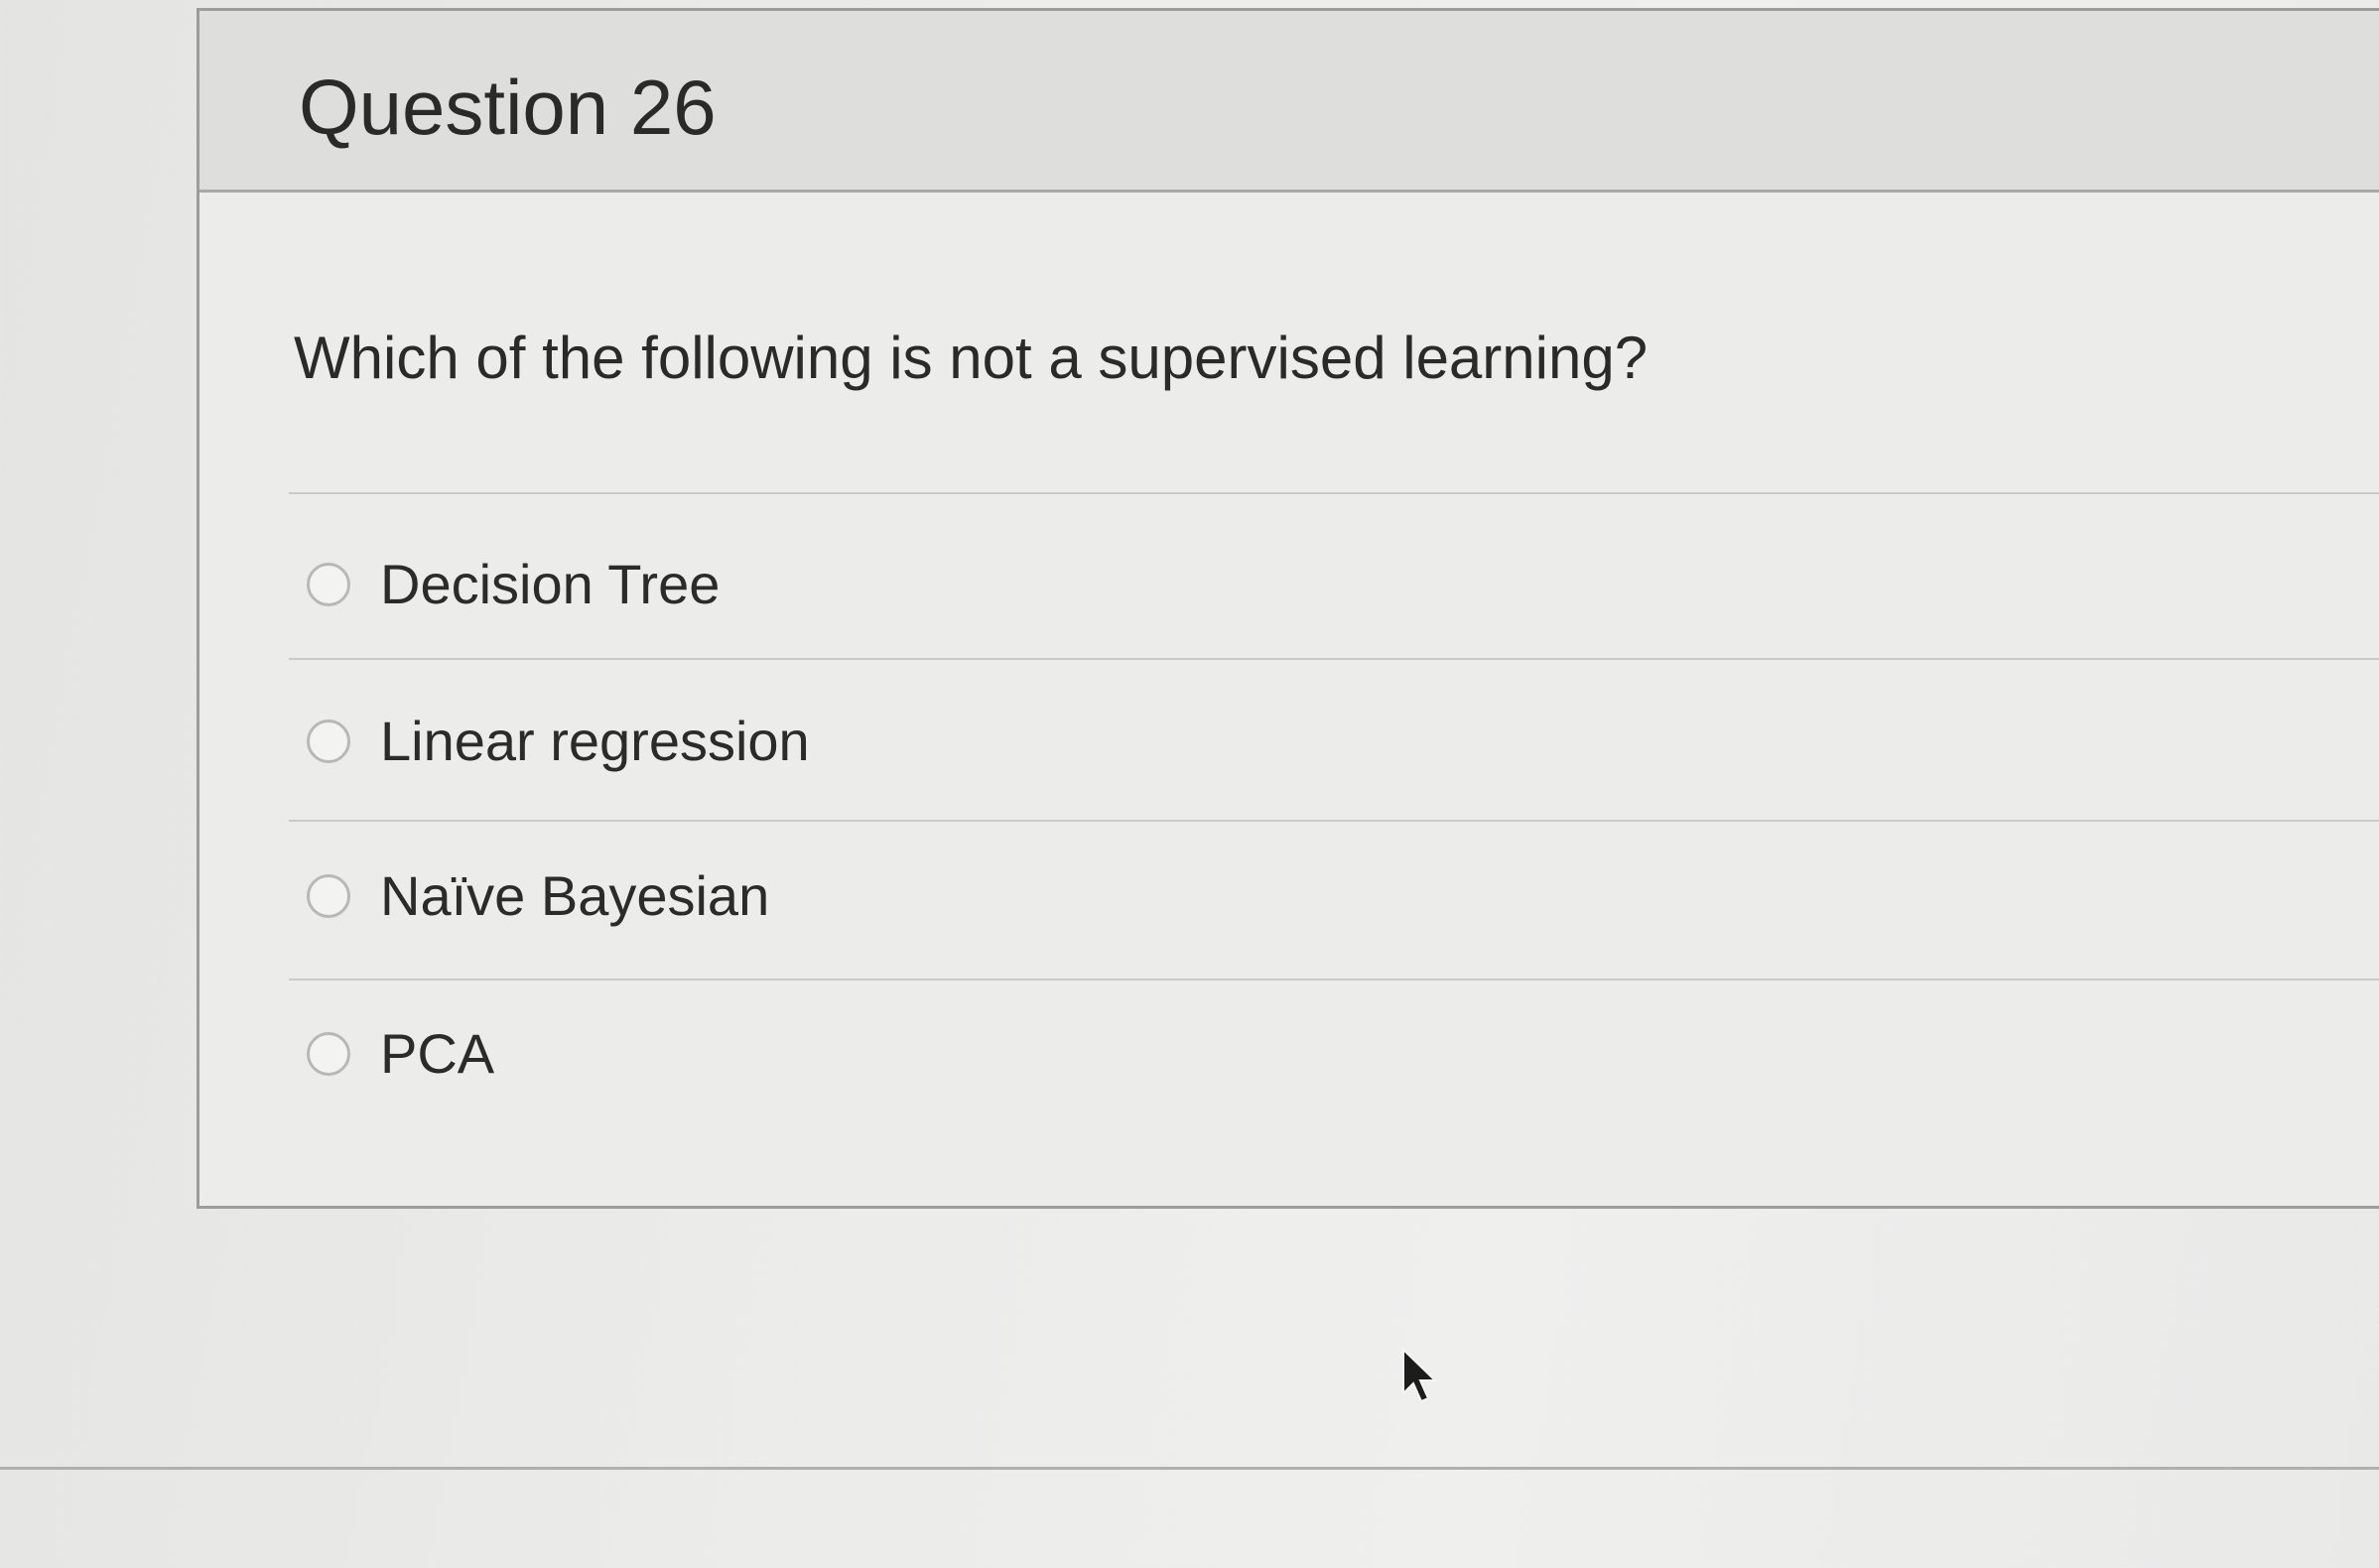  Describe the element at coordinates (1289, 102) in the screenshot. I see `question-header: Question 26` at that location.